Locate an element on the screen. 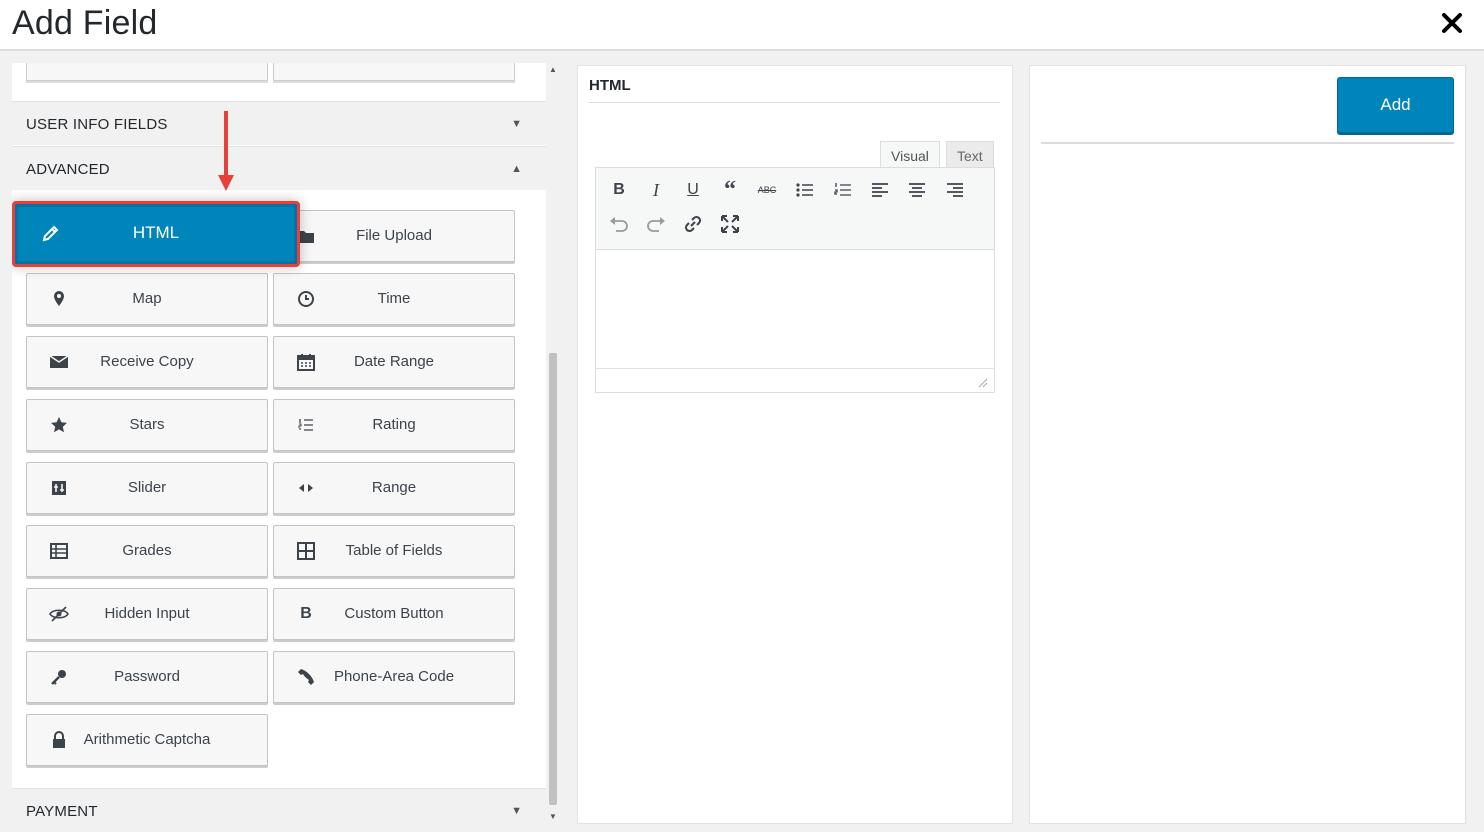 Image resolution: width=1484 pixels, height=832 pixels. field-button-password: Password is located at coordinates (147, 677).